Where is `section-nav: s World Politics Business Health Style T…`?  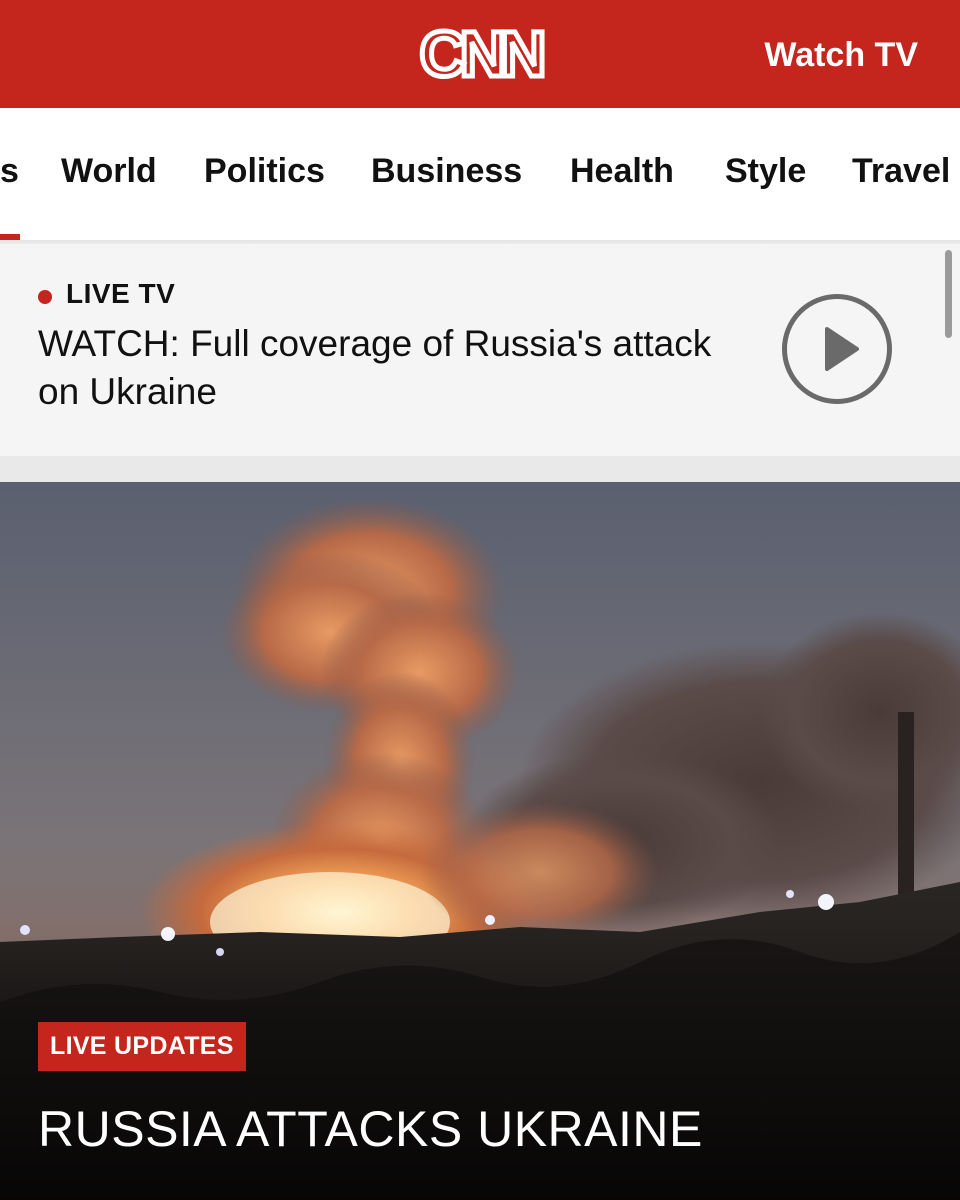 section-nav: s World Politics Business Health Style T… is located at coordinates (480, 174).